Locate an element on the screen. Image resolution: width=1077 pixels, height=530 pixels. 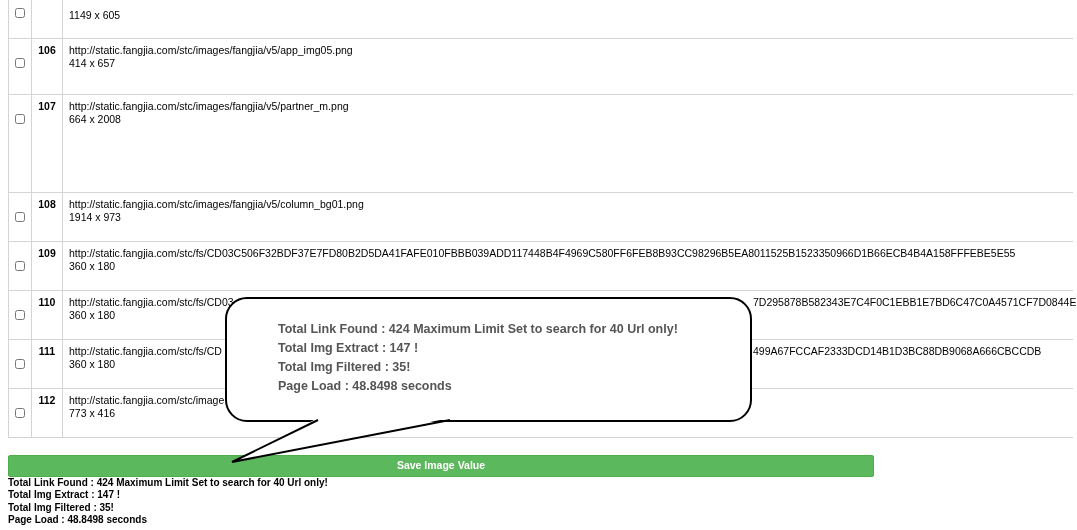
image-url: 499A67FCCAF2333DCD14B1D3BC88DB9068A666CBCCDB is located at coordinates (897, 351).